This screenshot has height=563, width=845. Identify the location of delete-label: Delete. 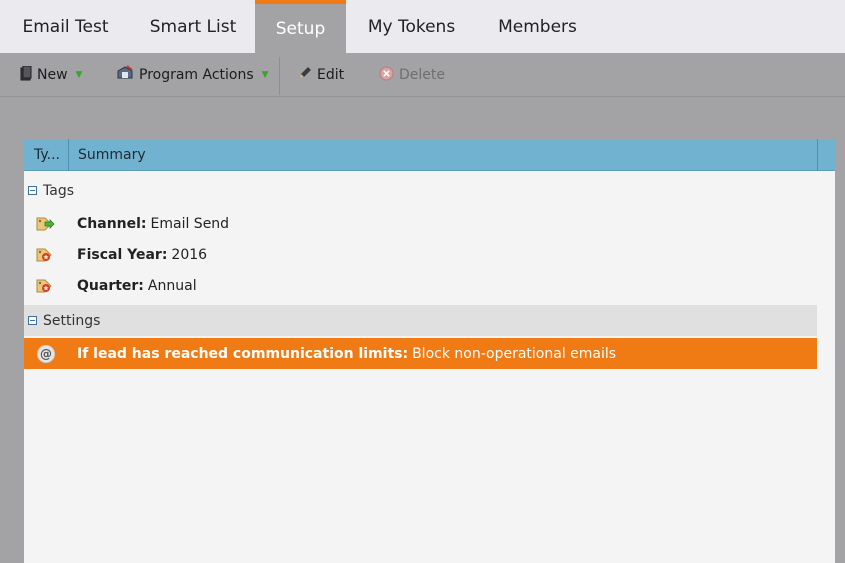
(422, 75).